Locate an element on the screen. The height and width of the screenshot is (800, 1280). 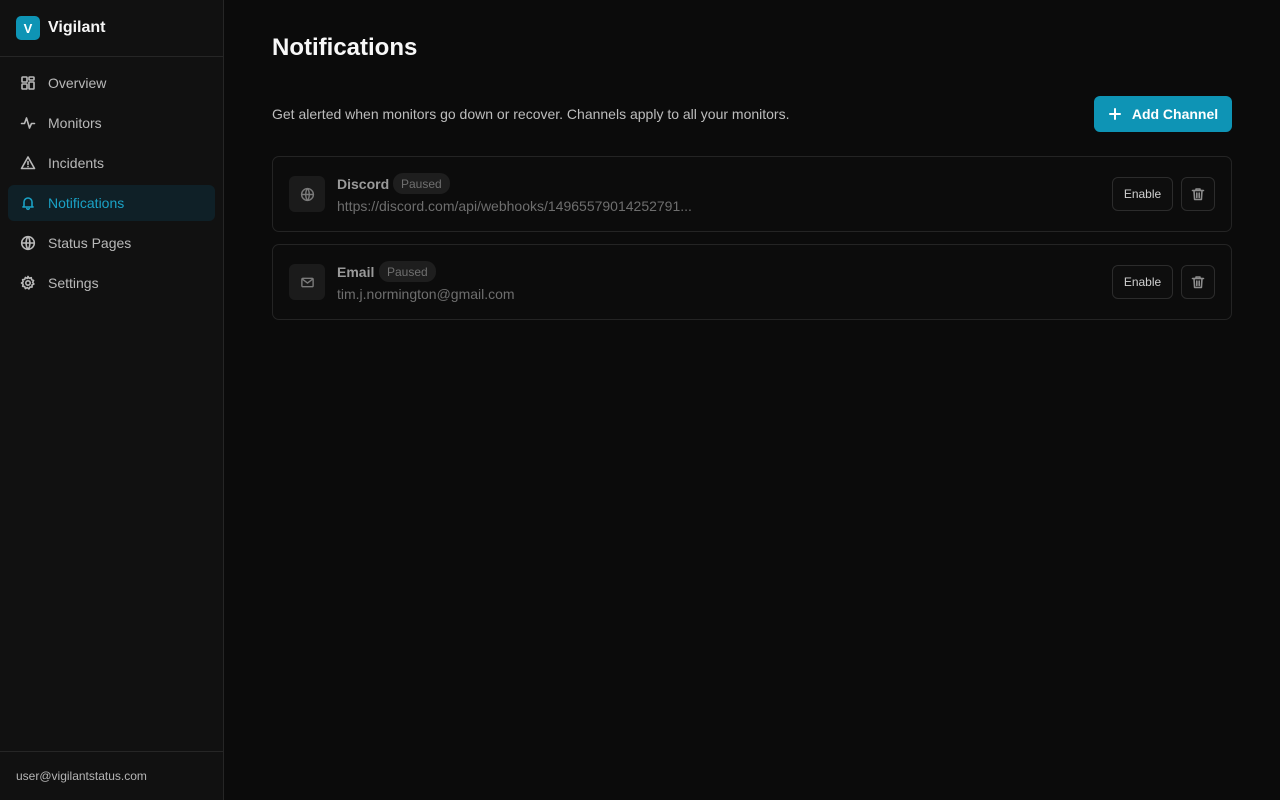
sidebar-item-label: Overview is located at coordinates (77, 83).